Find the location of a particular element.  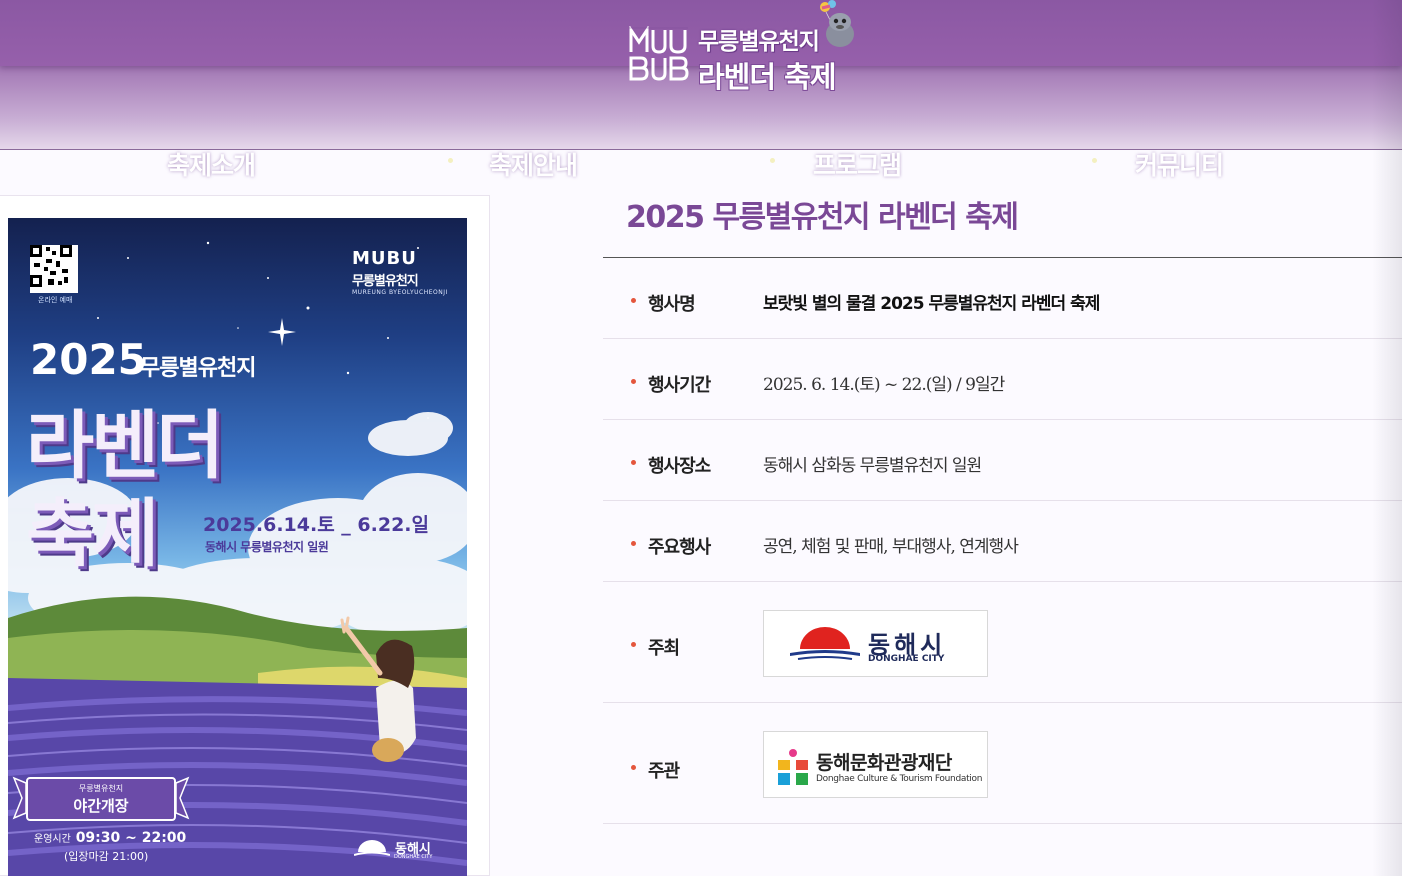

site-logo: 무릉별유천지 라벤더 축제 is located at coordinates (748, 48).